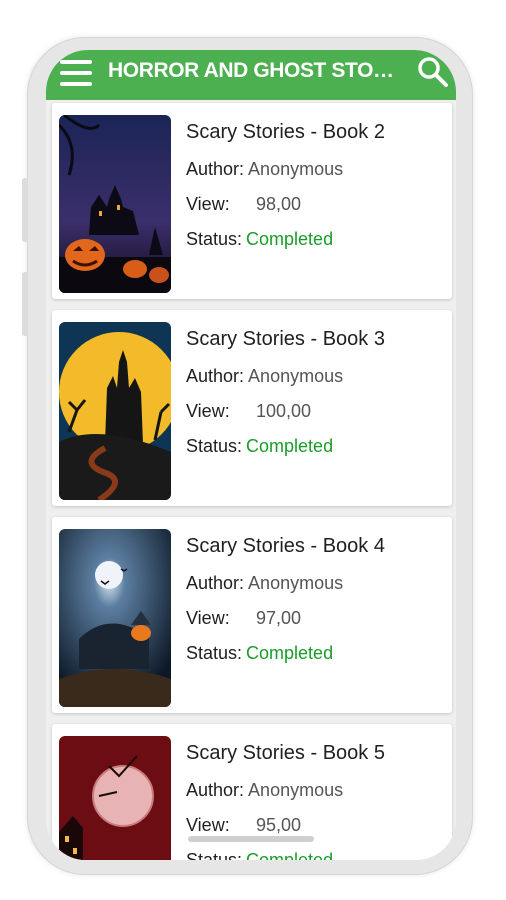 The image size is (506, 900). What do you see at coordinates (25, 304) in the screenshot?
I see `volume-down-button` at bounding box center [25, 304].